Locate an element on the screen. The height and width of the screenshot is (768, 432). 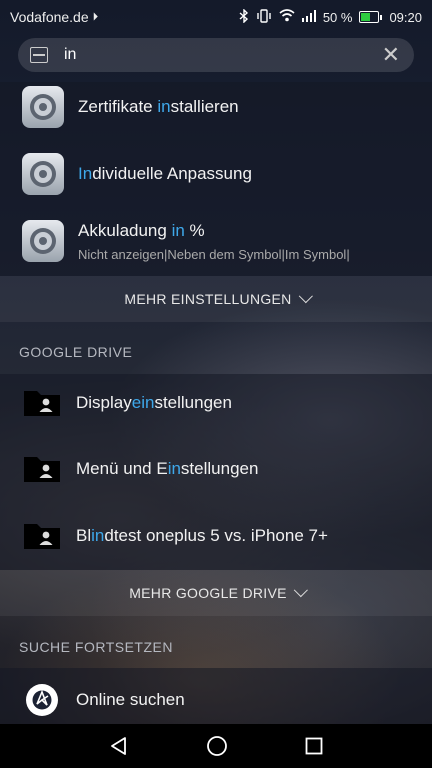
back-icon is located at coordinates (119, 746).